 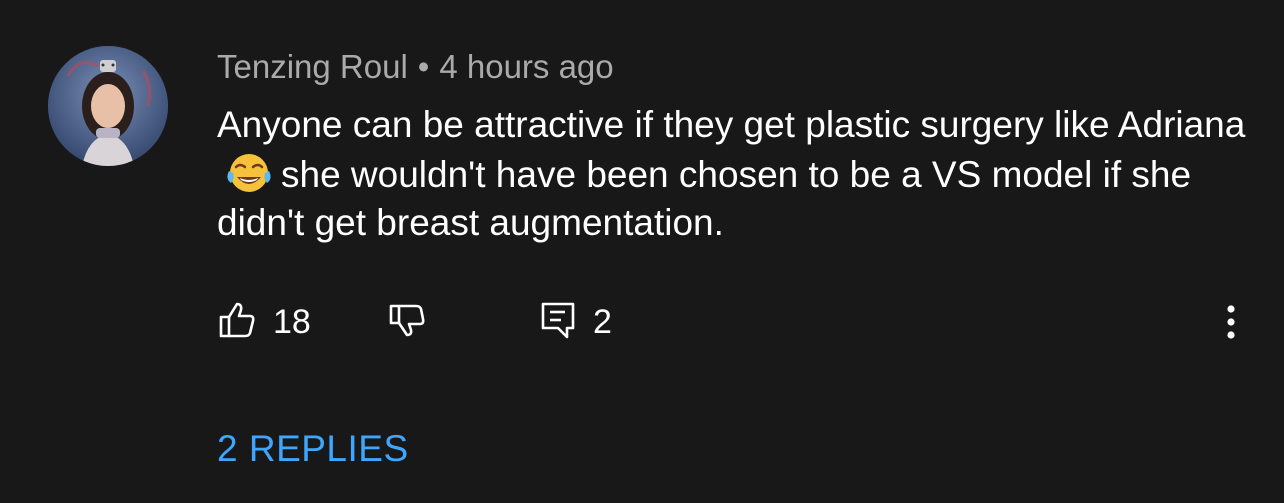 What do you see at coordinates (237, 322) in the screenshot?
I see `thumbs-up-icon` at bounding box center [237, 322].